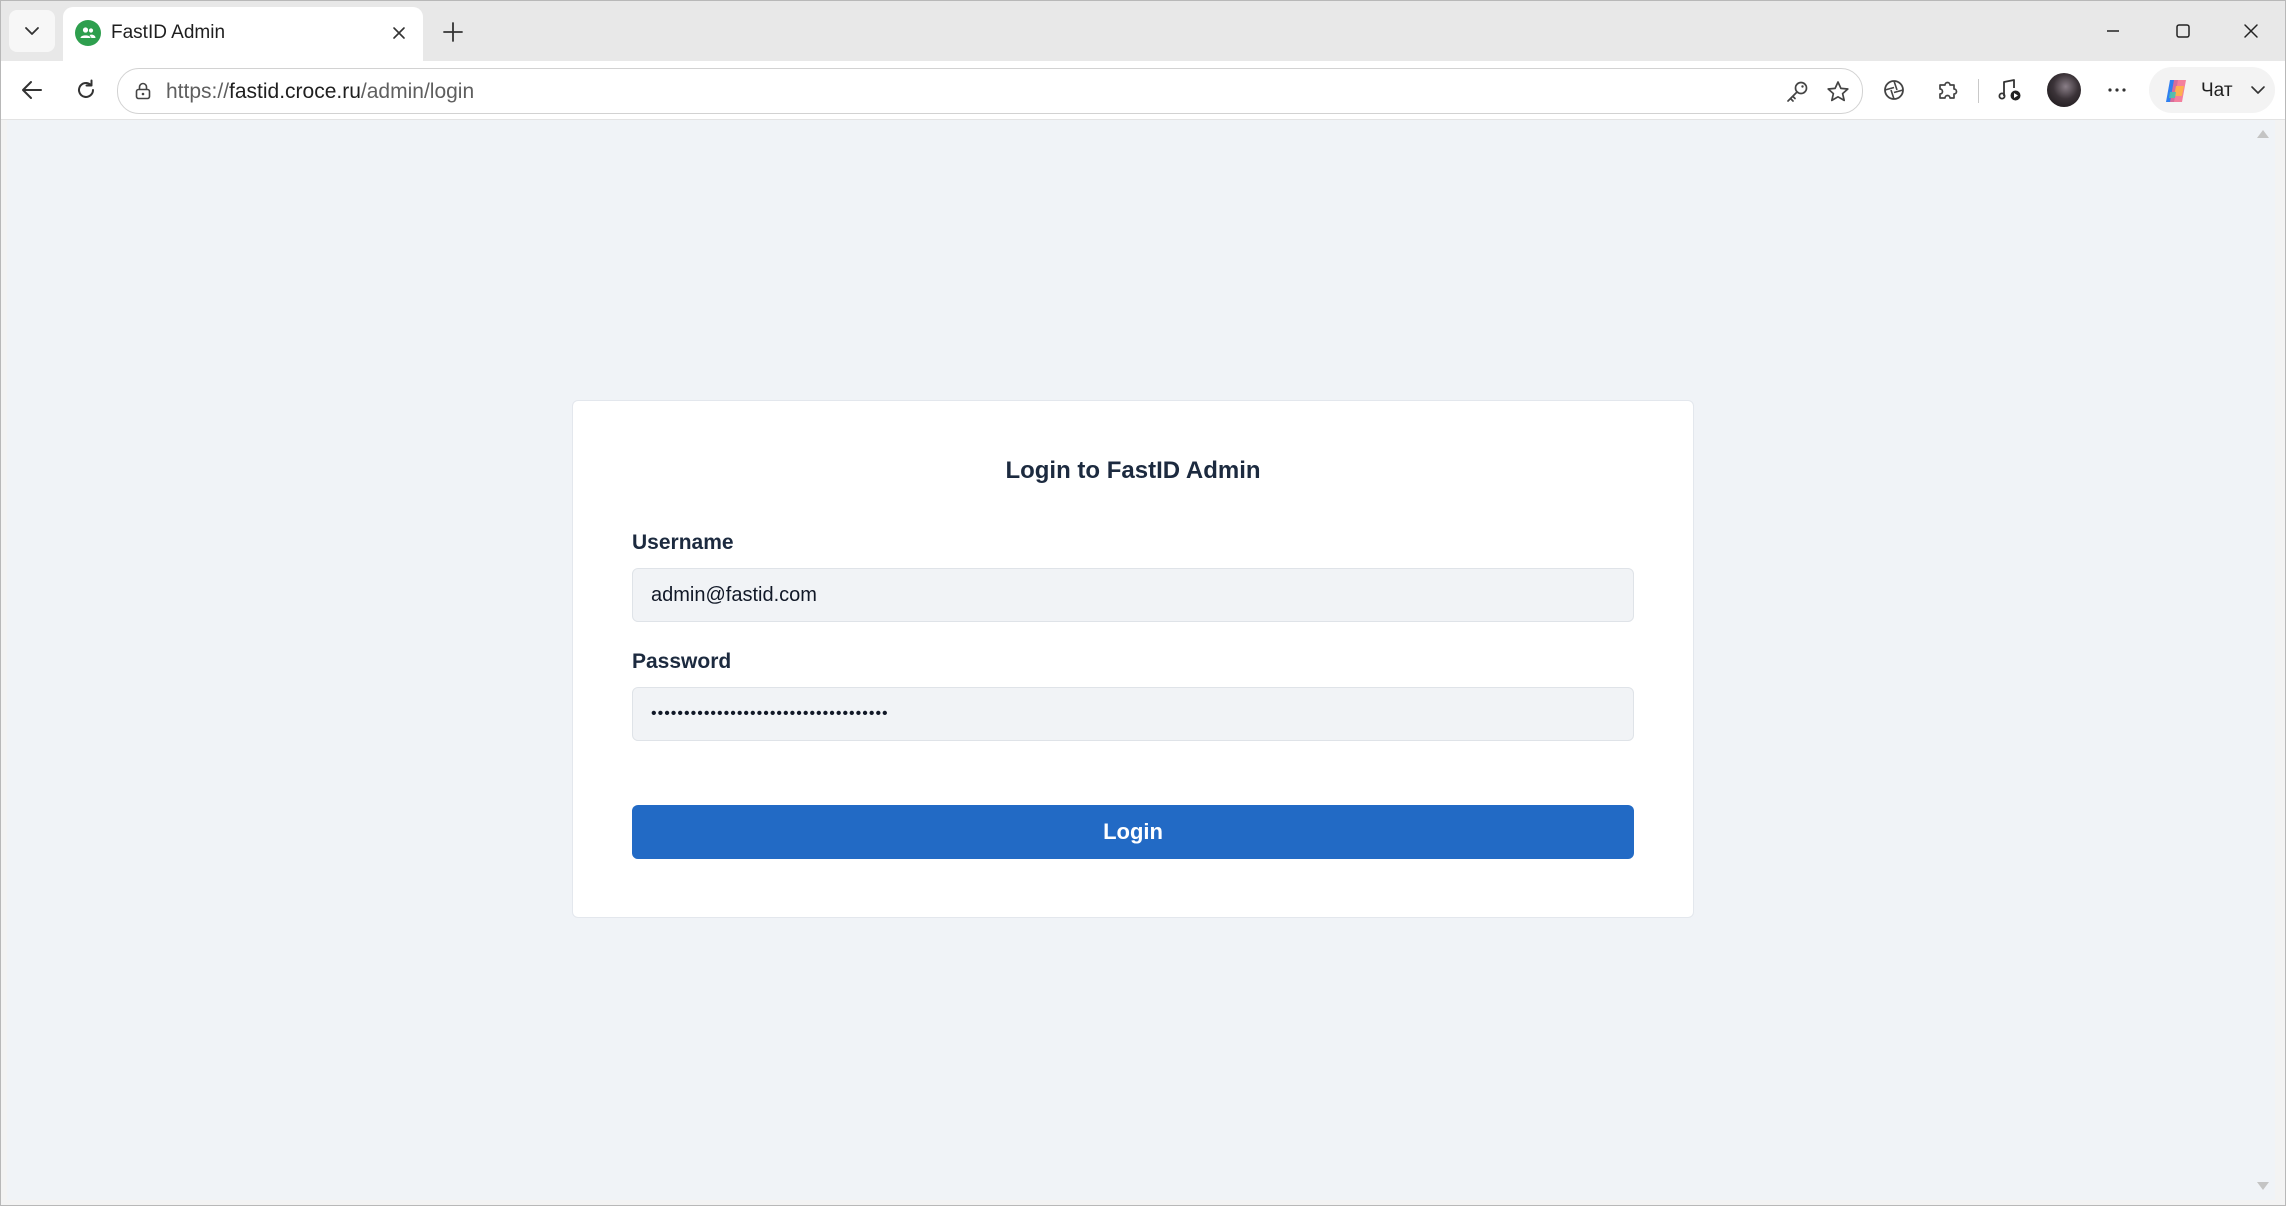  I want to click on chat-button: Чат, so click(2212, 90).